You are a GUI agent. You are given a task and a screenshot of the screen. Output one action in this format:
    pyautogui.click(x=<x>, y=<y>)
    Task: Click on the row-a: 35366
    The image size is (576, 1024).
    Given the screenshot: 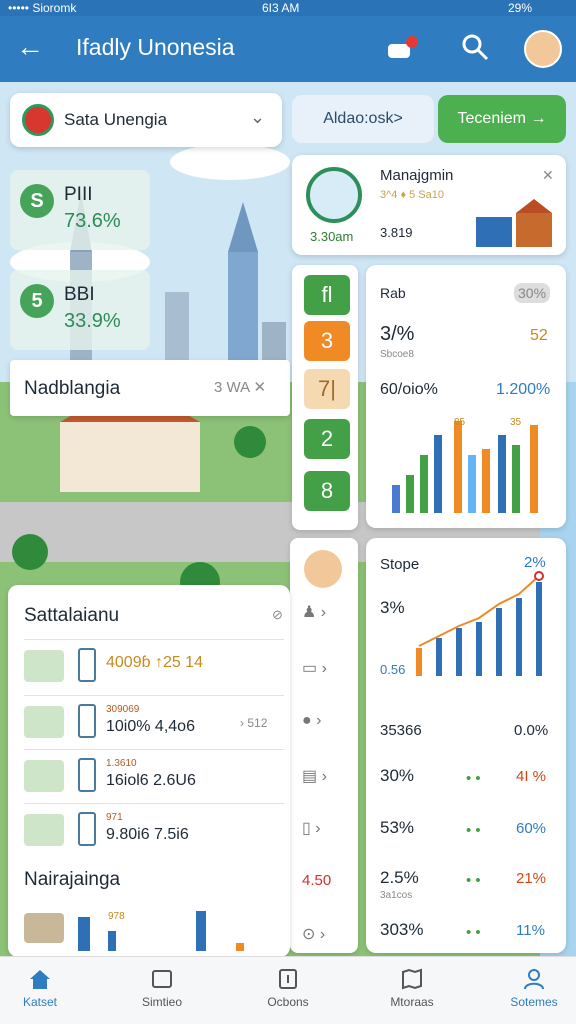 What is the action you would take?
    pyautogui.click(x=401, y=730)
    